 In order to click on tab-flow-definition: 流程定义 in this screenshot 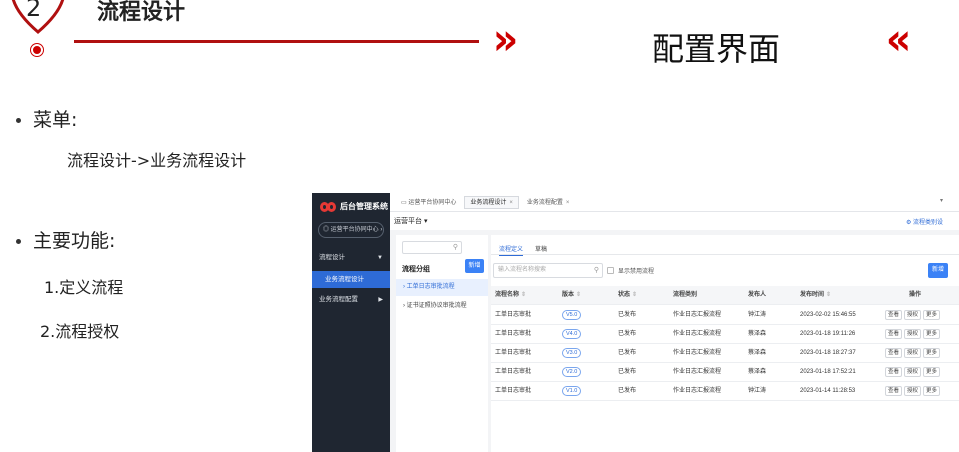, I will do `click(511, 250)`.